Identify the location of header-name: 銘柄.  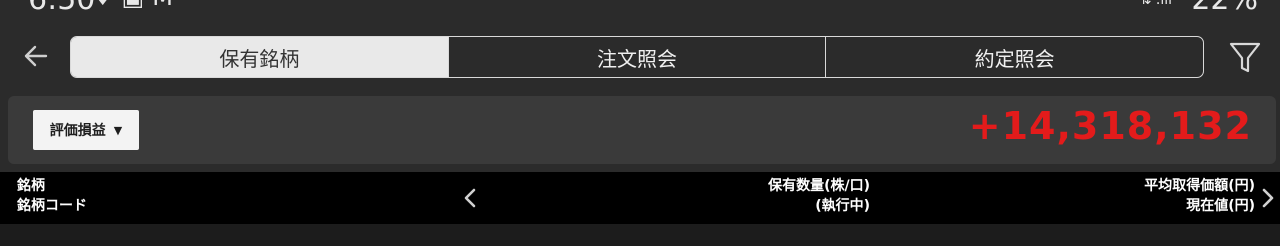
(31, 186).